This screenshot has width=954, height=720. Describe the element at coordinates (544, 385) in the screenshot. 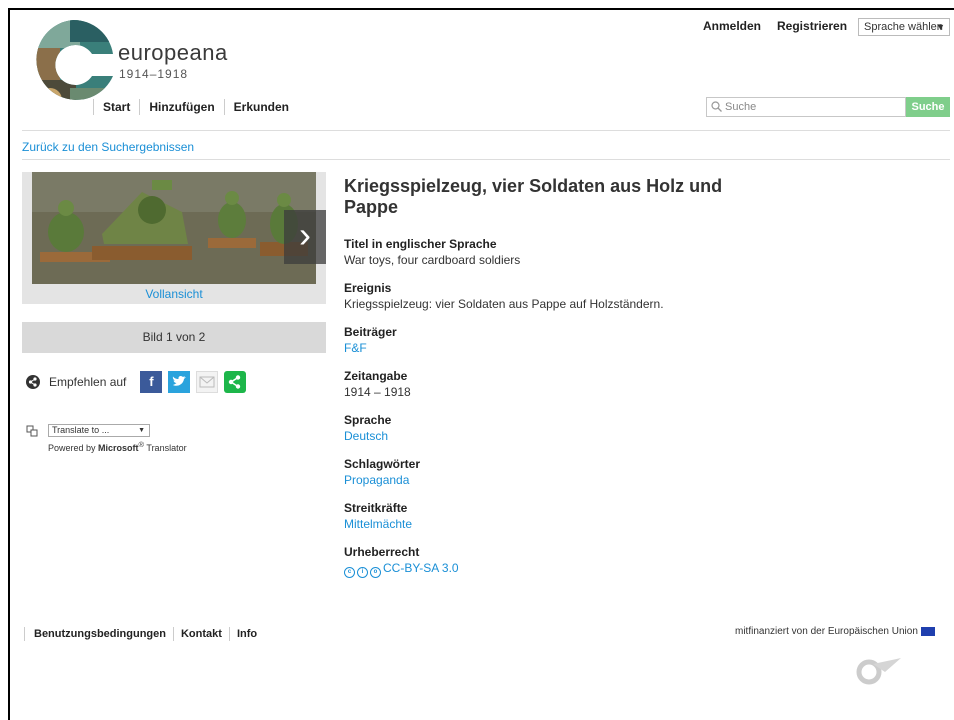

I see `field-date: Zeitangabe 1914 – 1918` at that location.